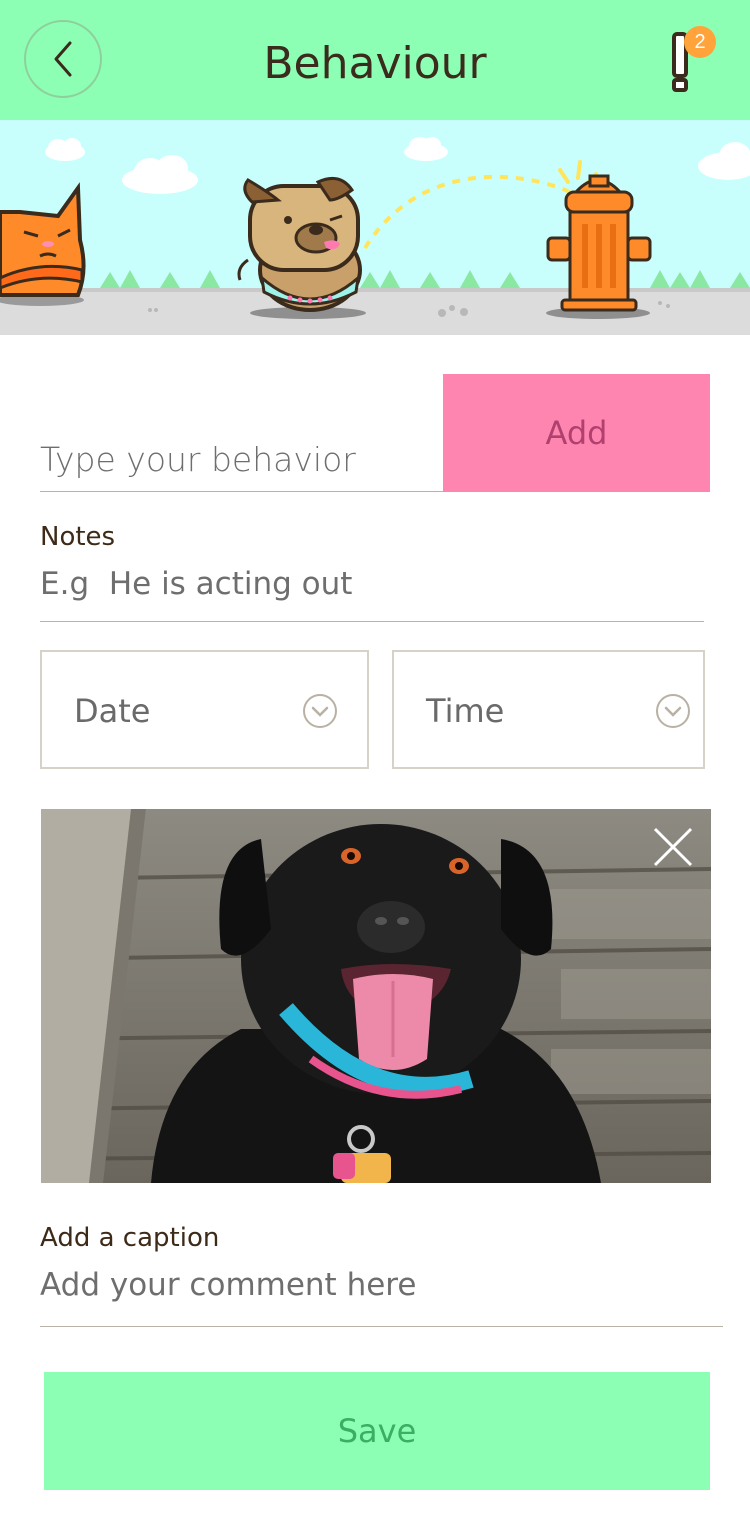  Describe the element at coordinates (381, 1294) in the screenshot. I see `caption-input` at that location.